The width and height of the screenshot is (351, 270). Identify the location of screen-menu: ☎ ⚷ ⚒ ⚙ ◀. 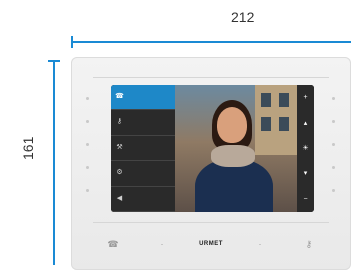
(143, 148).